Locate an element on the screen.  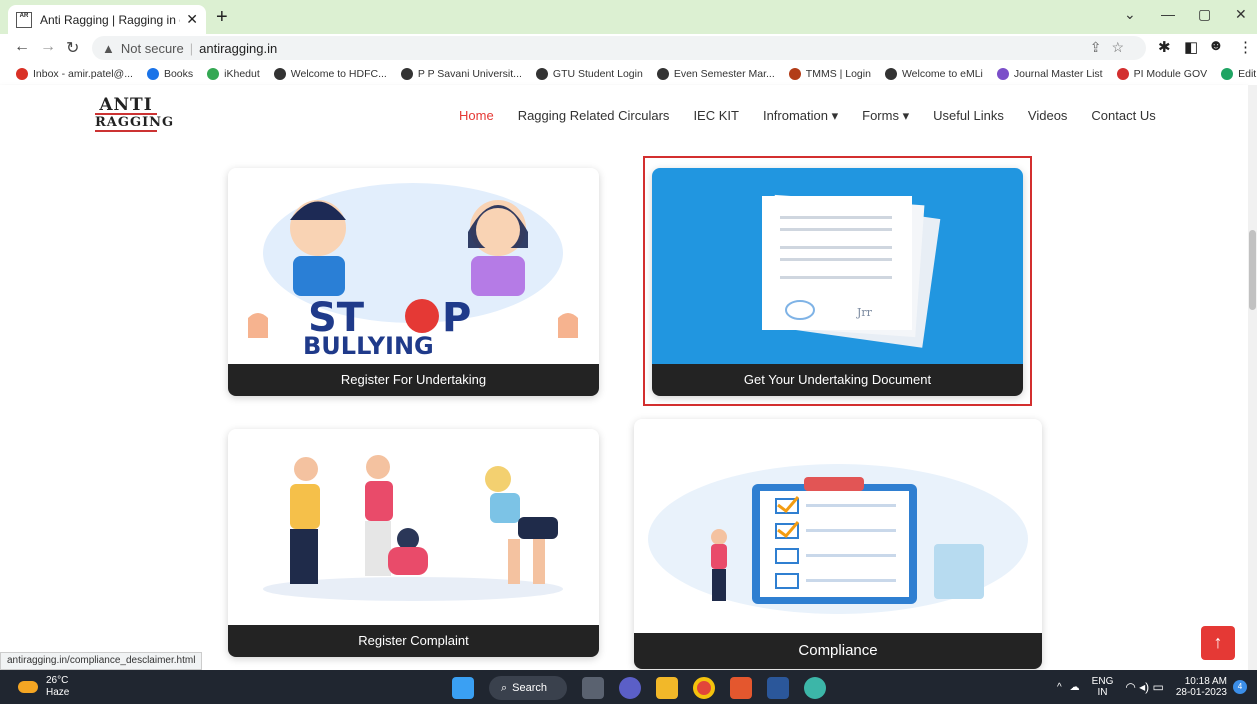
bookmark-item: PI Module GOV is located at coordinates (1161, 73).